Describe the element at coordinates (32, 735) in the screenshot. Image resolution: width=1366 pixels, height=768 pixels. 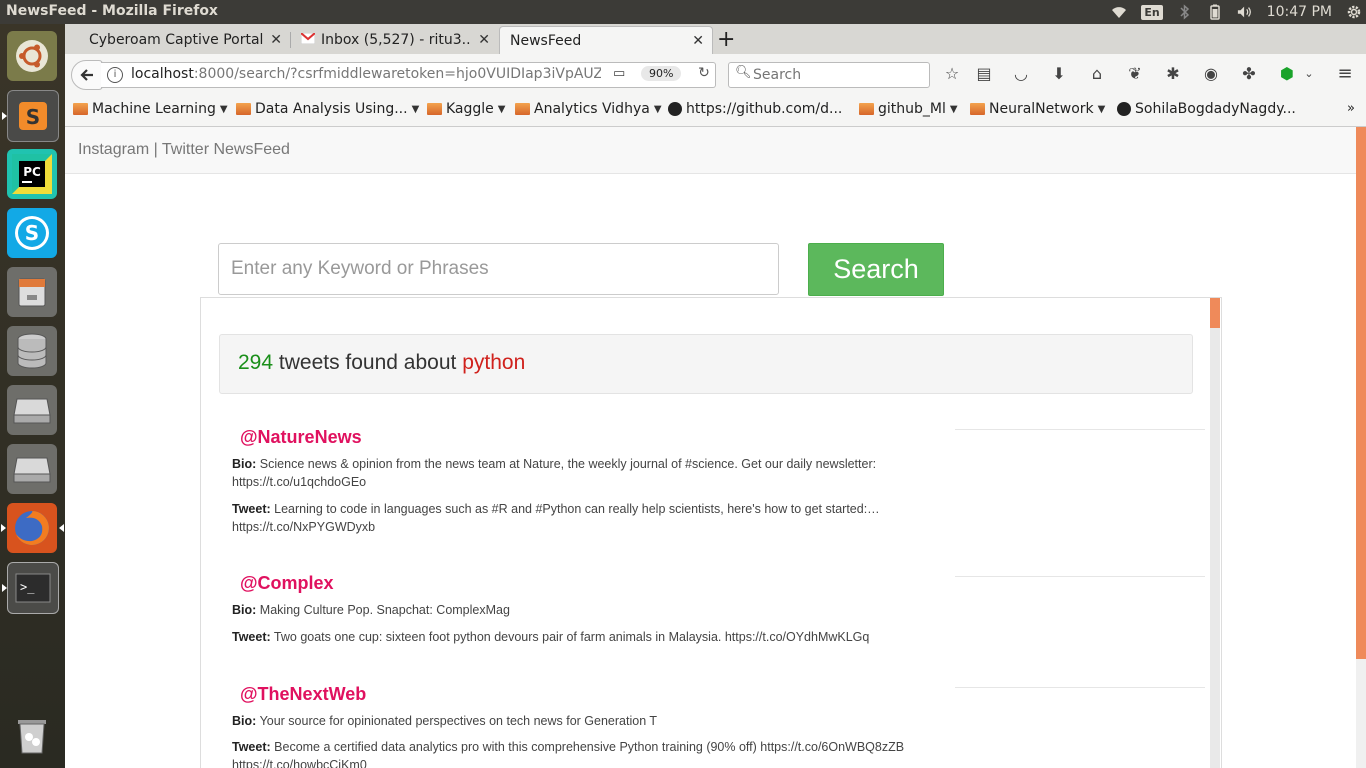
I see `trash-icon` at that location.